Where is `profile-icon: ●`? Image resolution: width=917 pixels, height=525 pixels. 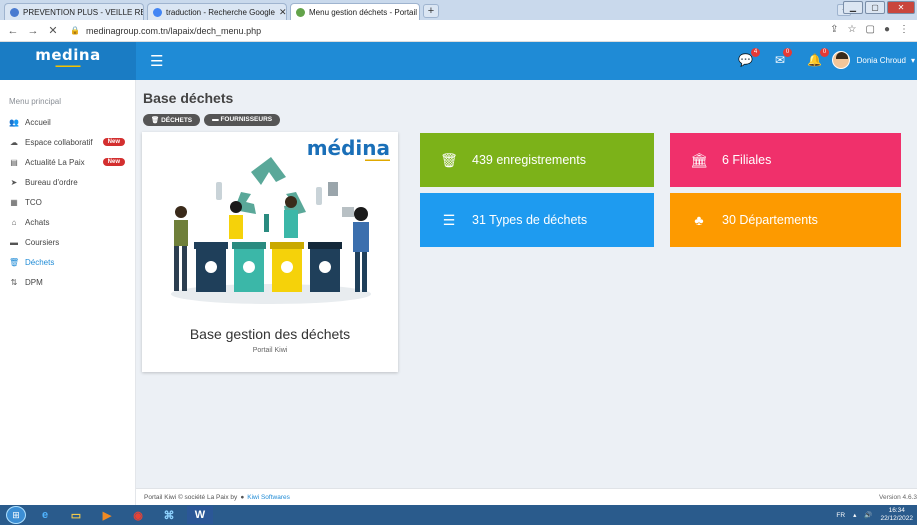 profile-icon: ● is located at coordinates (887, 29).